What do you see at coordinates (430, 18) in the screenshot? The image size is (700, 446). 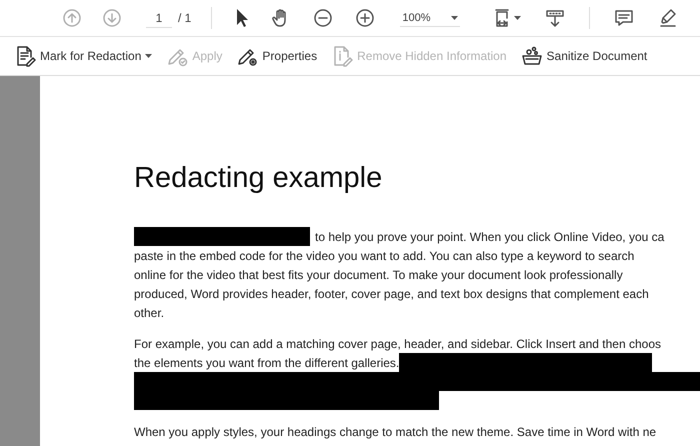 I see `zoom-field: 100%` at bounding box center [430, 18].